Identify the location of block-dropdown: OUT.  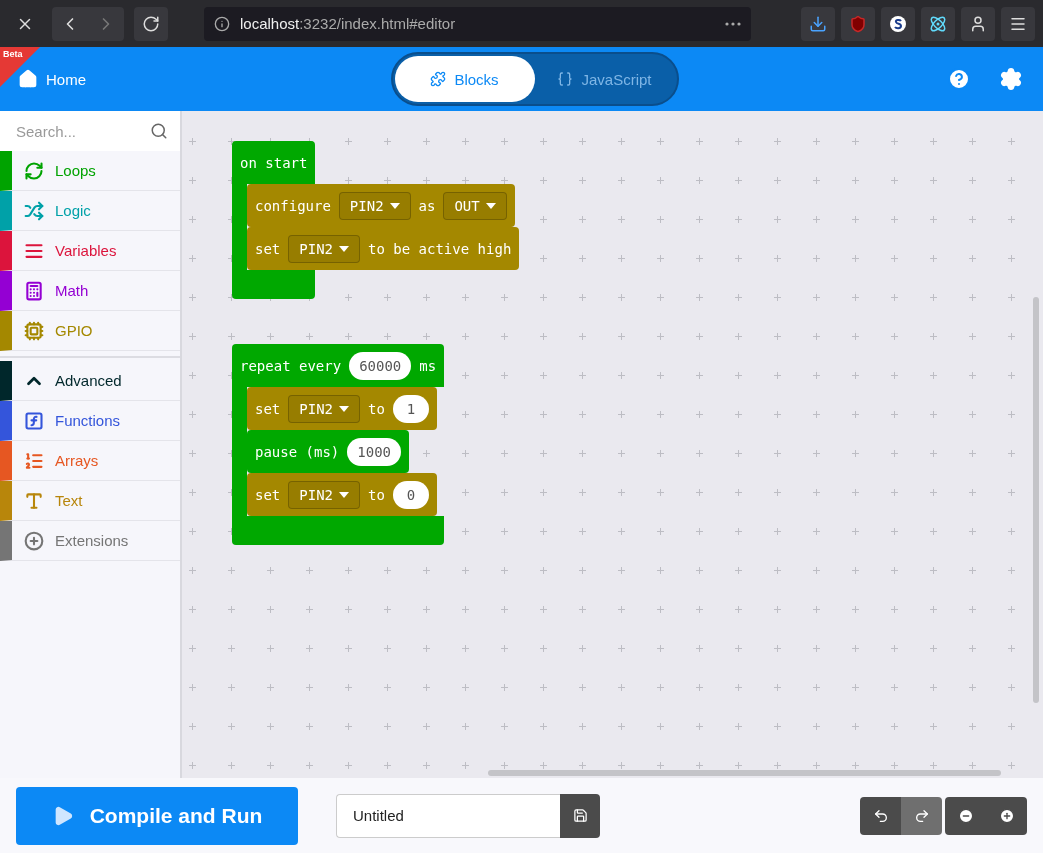
(475, 205).